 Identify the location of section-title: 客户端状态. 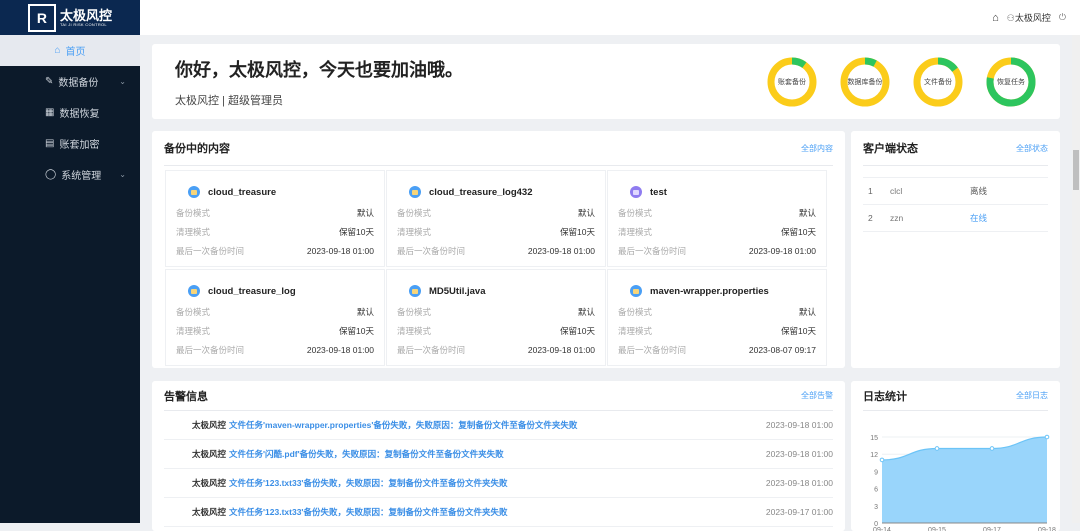
(890, 149).